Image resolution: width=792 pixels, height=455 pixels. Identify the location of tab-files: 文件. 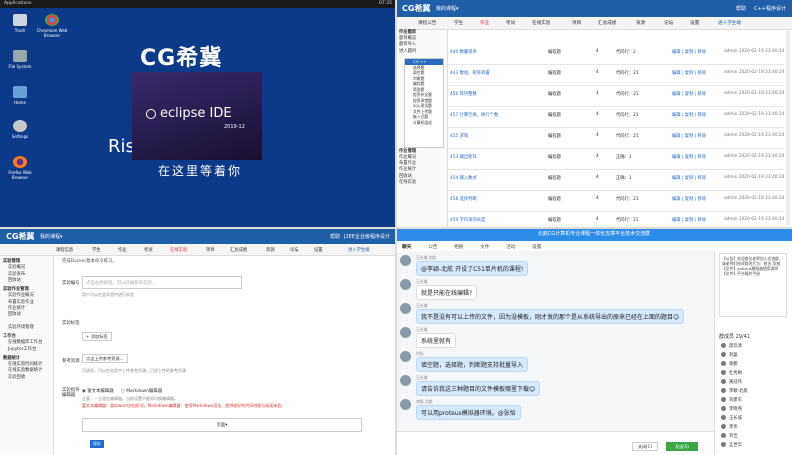
(485, 246).